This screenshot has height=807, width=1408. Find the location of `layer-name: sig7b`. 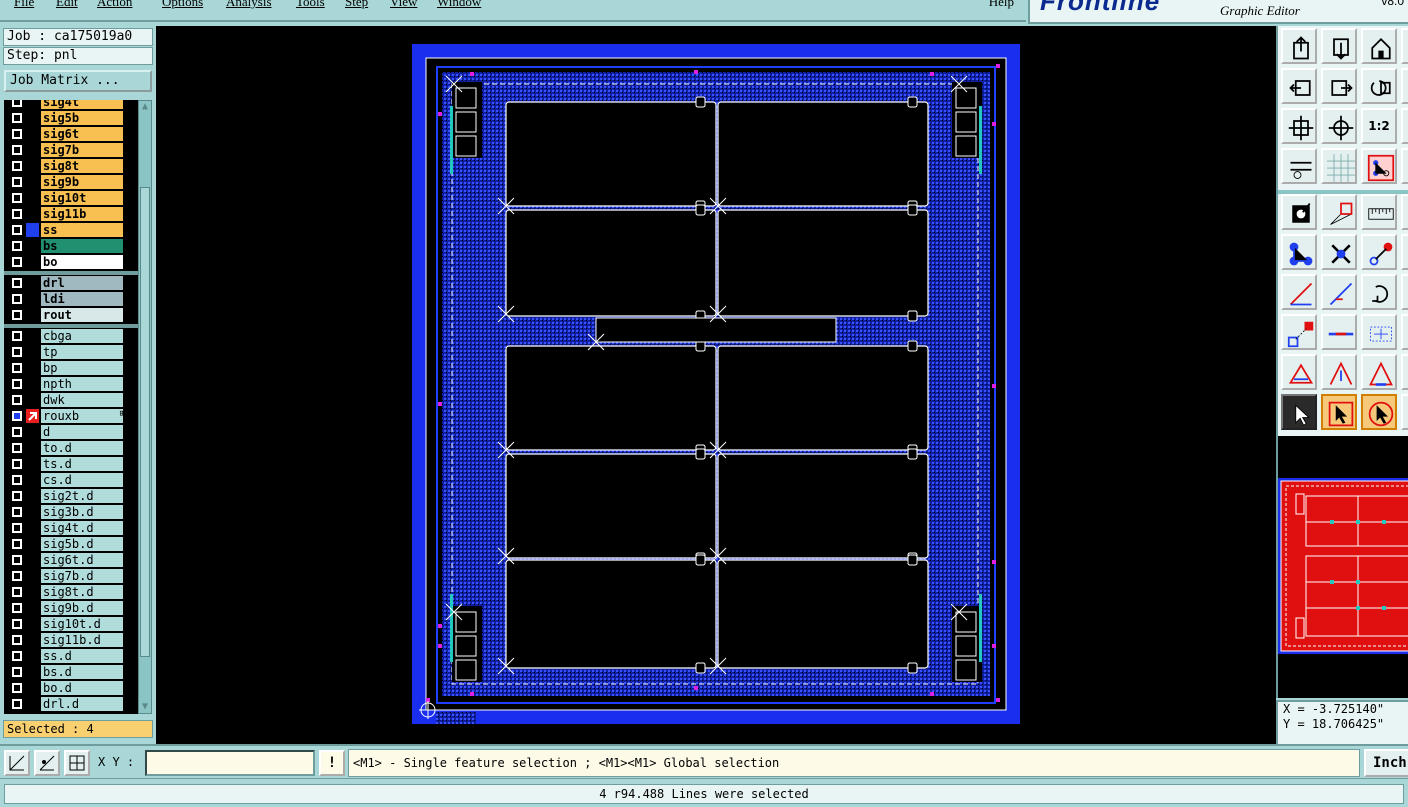

layer-name: sig7b is located at coordinates (82, 150).